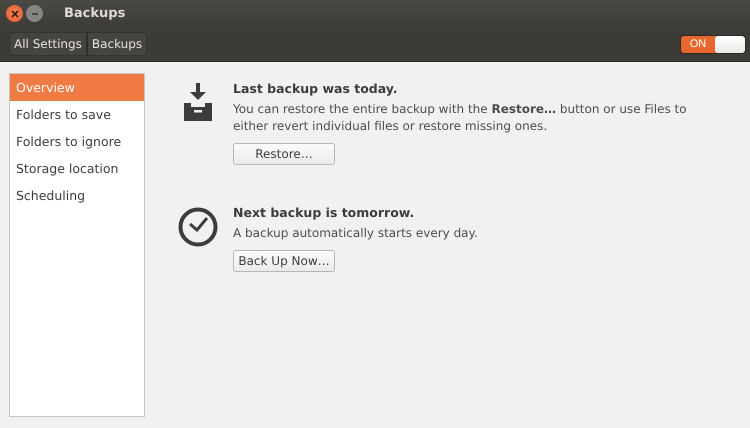 This screenshot has height=428, width=750. I want to click on breadcrumb-button: All Settings, so click(48, 44).